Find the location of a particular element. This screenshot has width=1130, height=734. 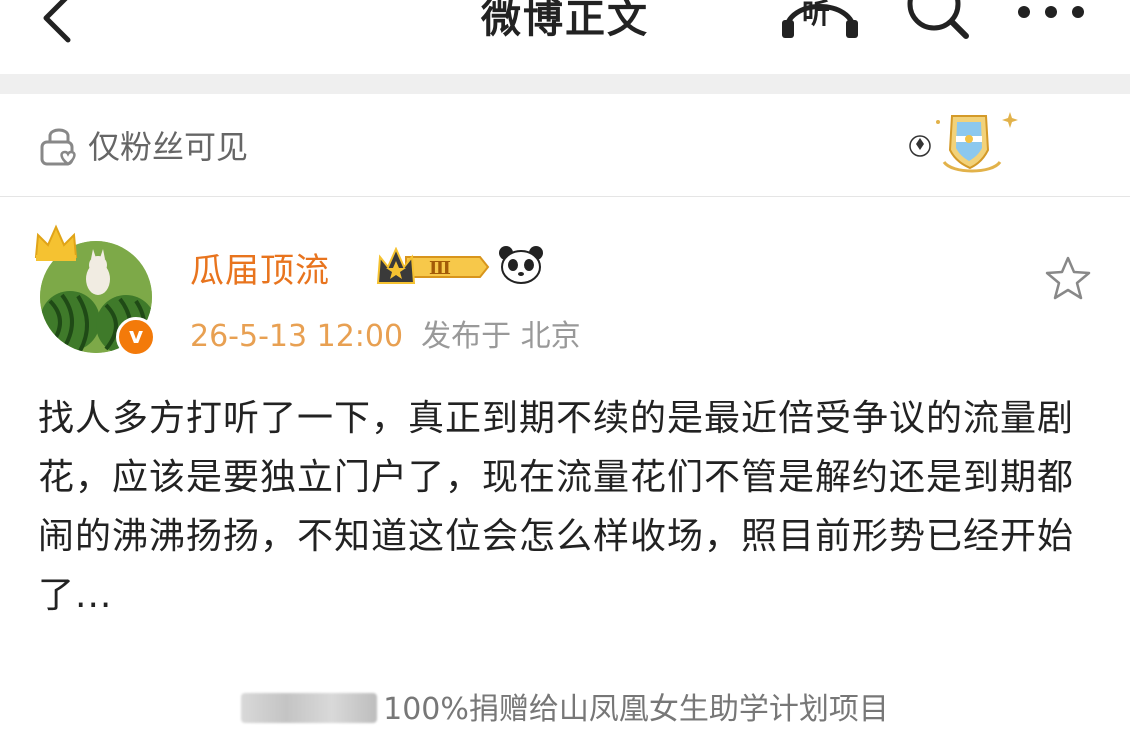

search-icon is located at coordinates (937, 21).